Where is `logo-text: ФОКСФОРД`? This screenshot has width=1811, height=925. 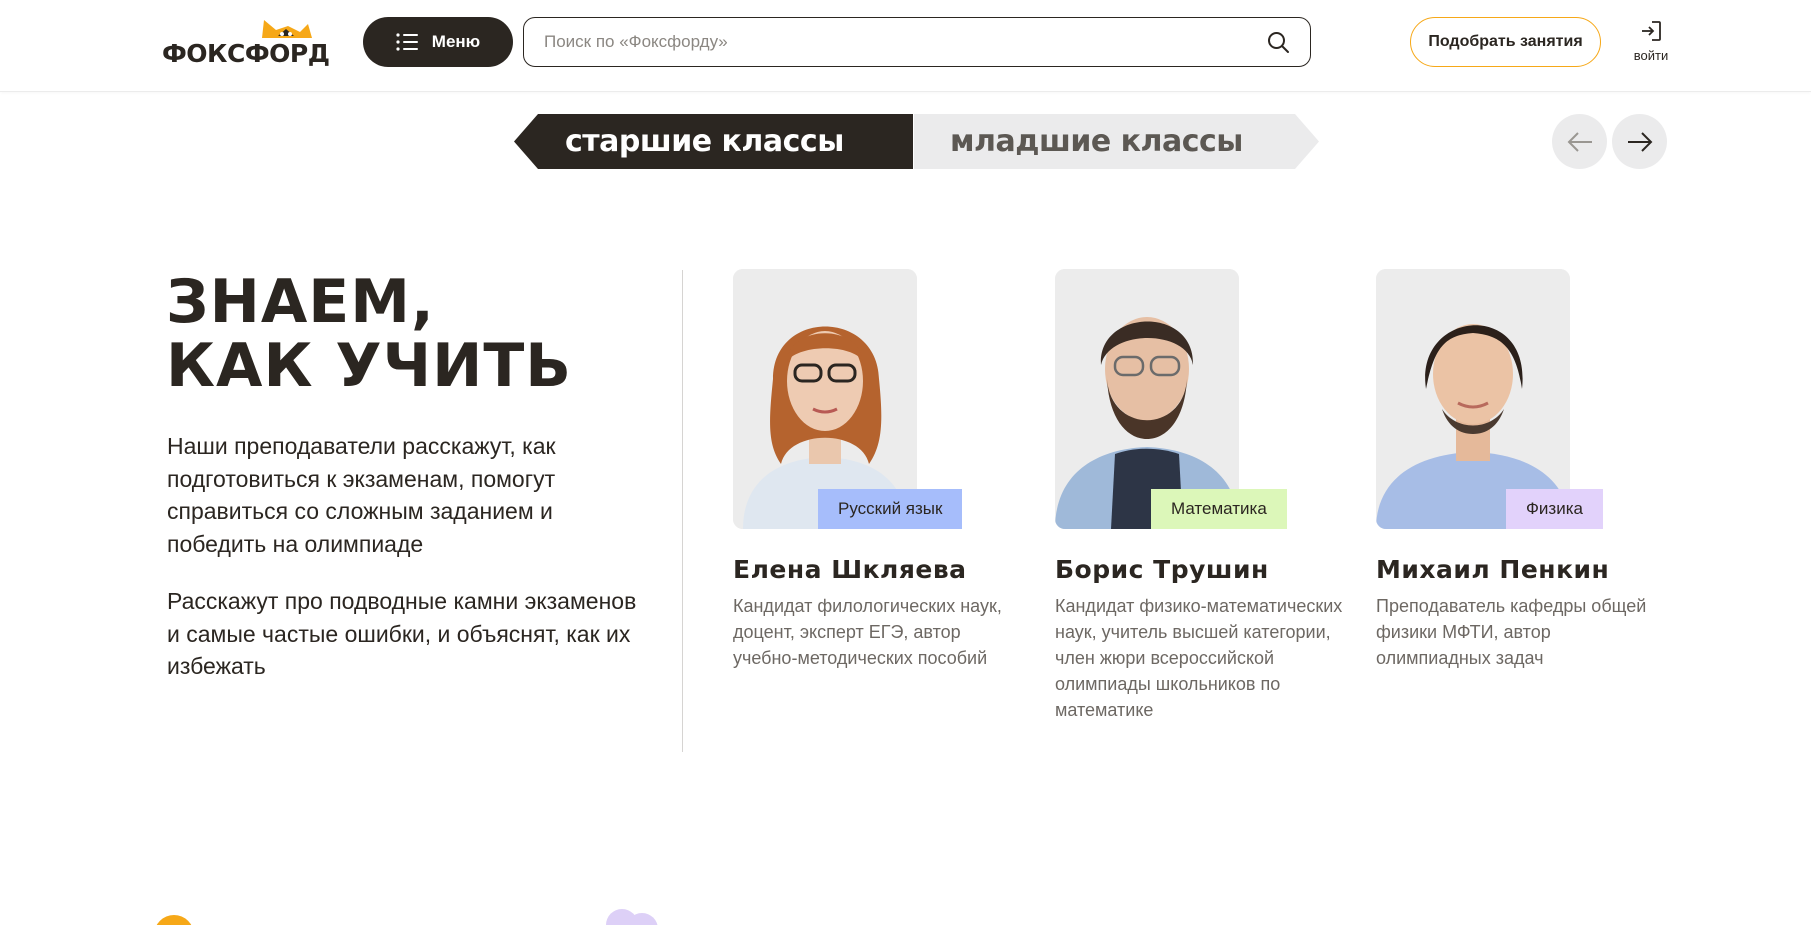
logo-text: ФОКСФОРД is located at coordinates (246, 53).